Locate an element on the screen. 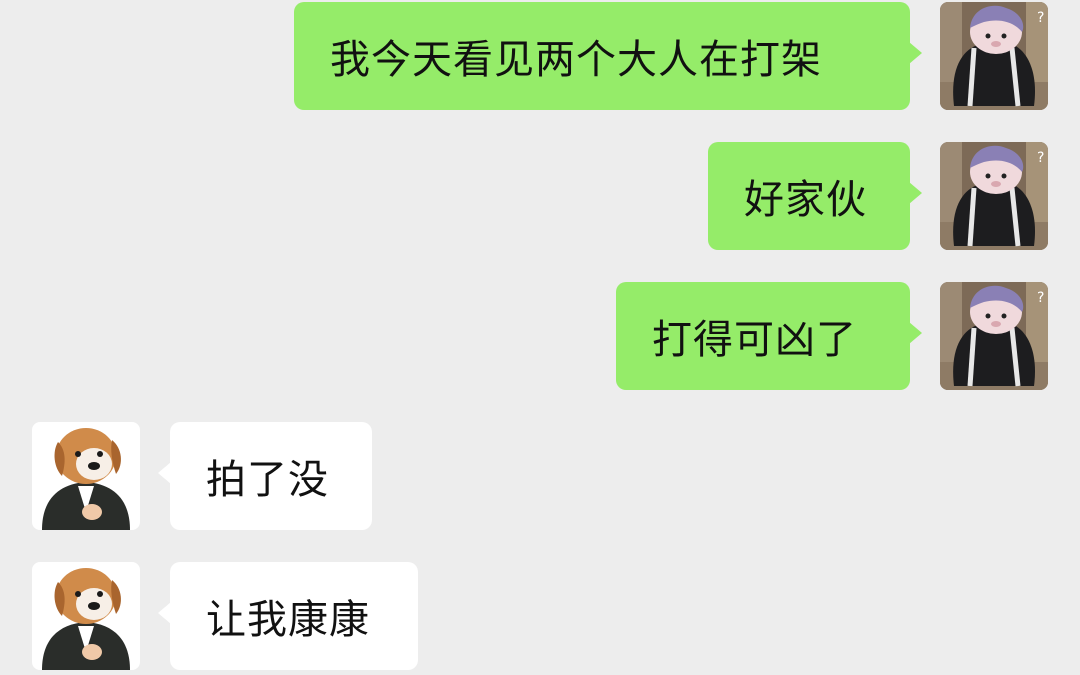 This screenshot has width=1080, height=675. message-text: 打得可凶了 is located at coordinates (754, 340).